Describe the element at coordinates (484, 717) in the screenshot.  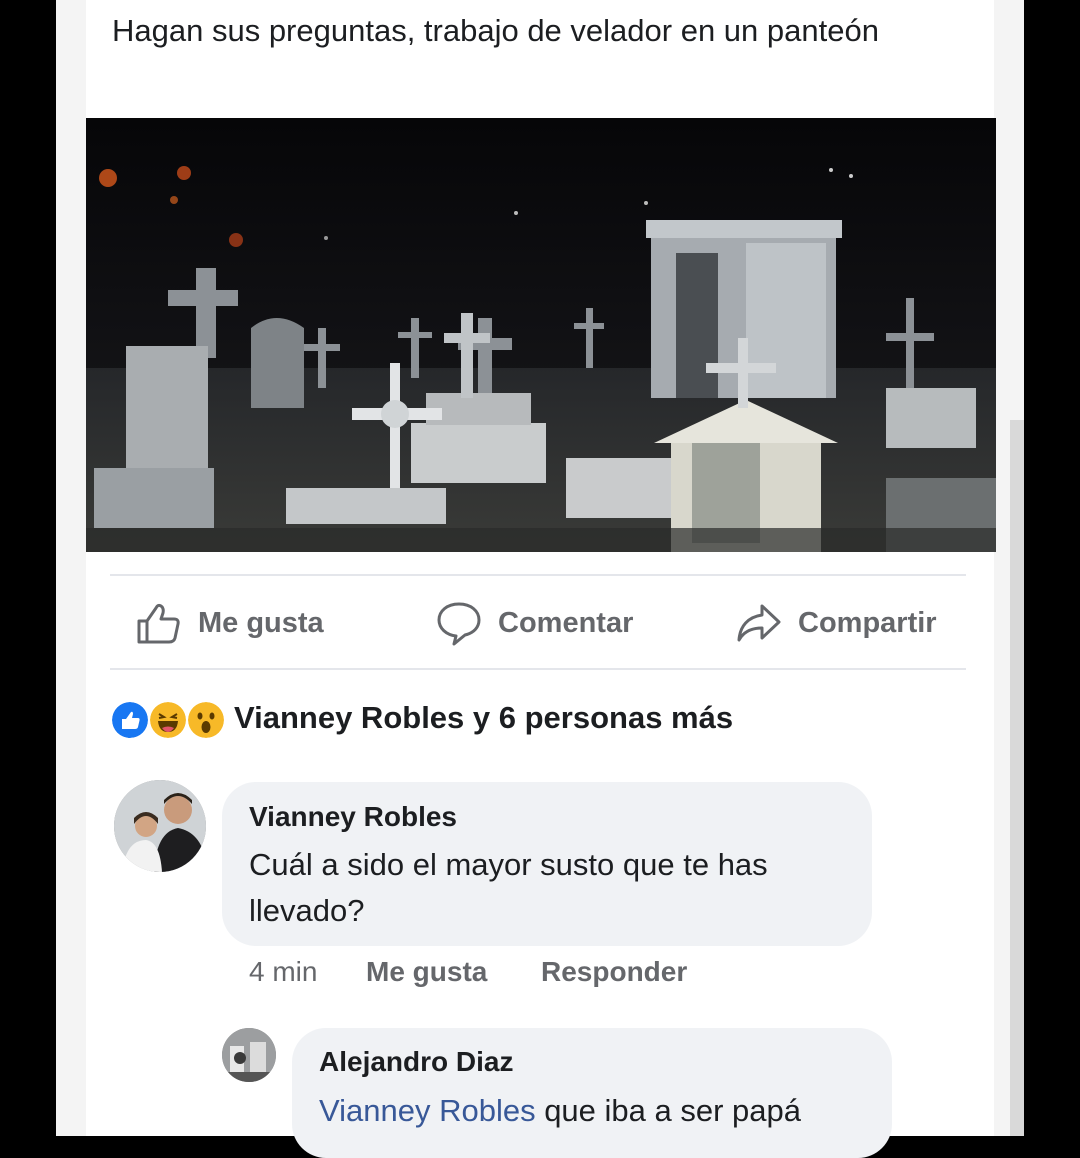
I see `reactions-summary-text: Vianney Robles y 6 personas más` at that location.